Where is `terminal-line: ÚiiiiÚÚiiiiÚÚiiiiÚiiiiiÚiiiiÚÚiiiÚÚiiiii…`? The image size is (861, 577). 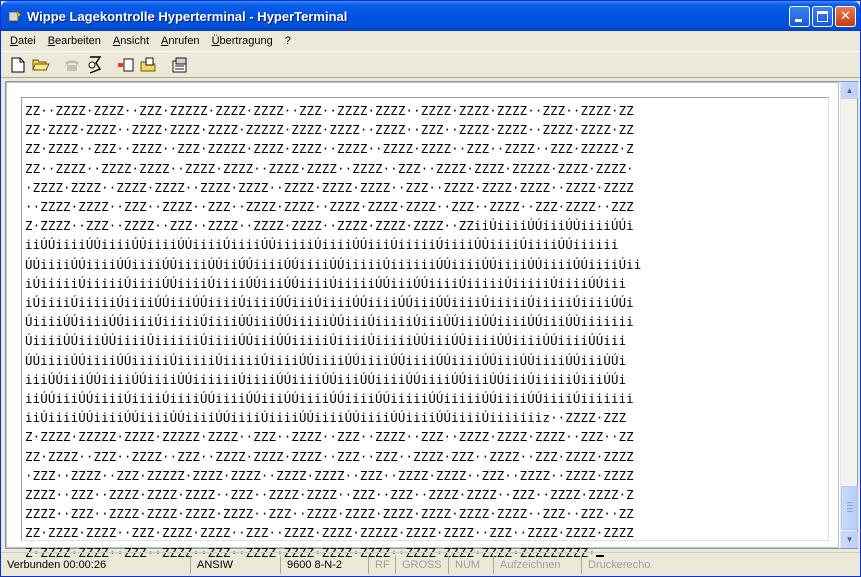
terminal-line: ÚiiiiÚÚiiiiÚÚiiiiÚiiiiiÚiiiiÚÚiiiÚÚiiiii… is located at coordinates (329, 322).